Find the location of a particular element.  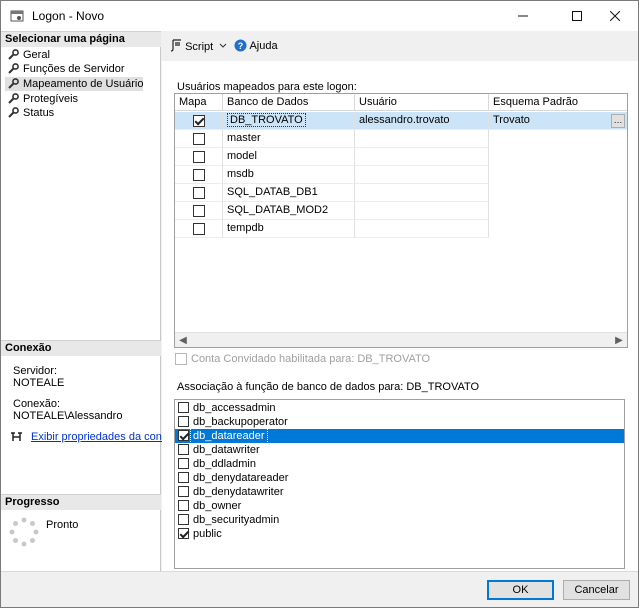

table-row: msdb is located at coordinates (401, 175).